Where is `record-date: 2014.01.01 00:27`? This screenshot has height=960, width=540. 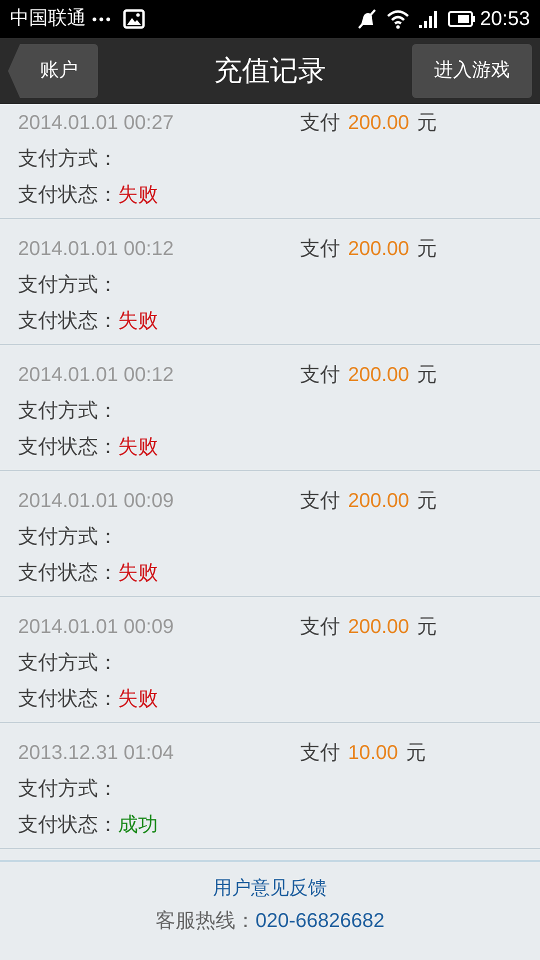 record-date: 2014.01.01 00:27 is located at coordinates (96, 123).